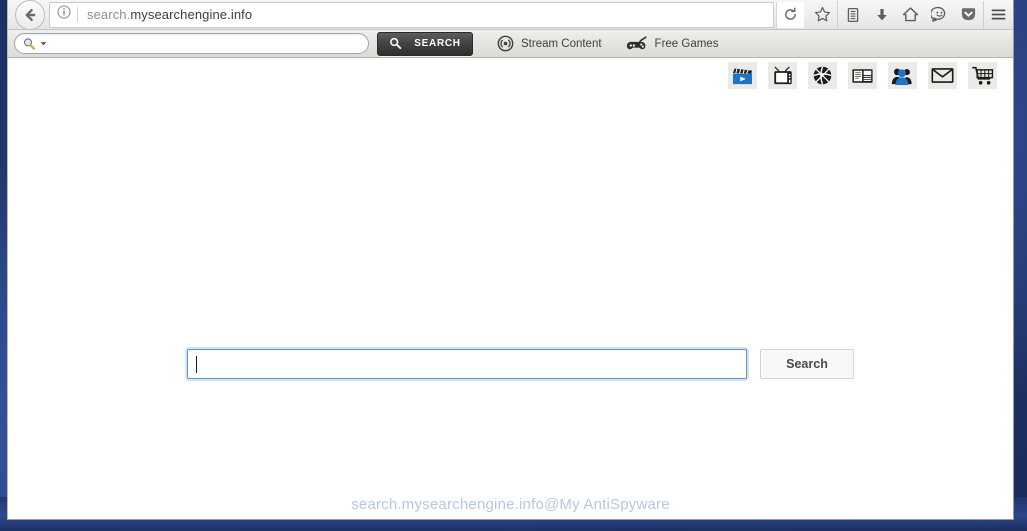  What do you see at coordinates (64, 14) in the screenshot?
I see `info-circle-icon` at bounding box center [64, 14].